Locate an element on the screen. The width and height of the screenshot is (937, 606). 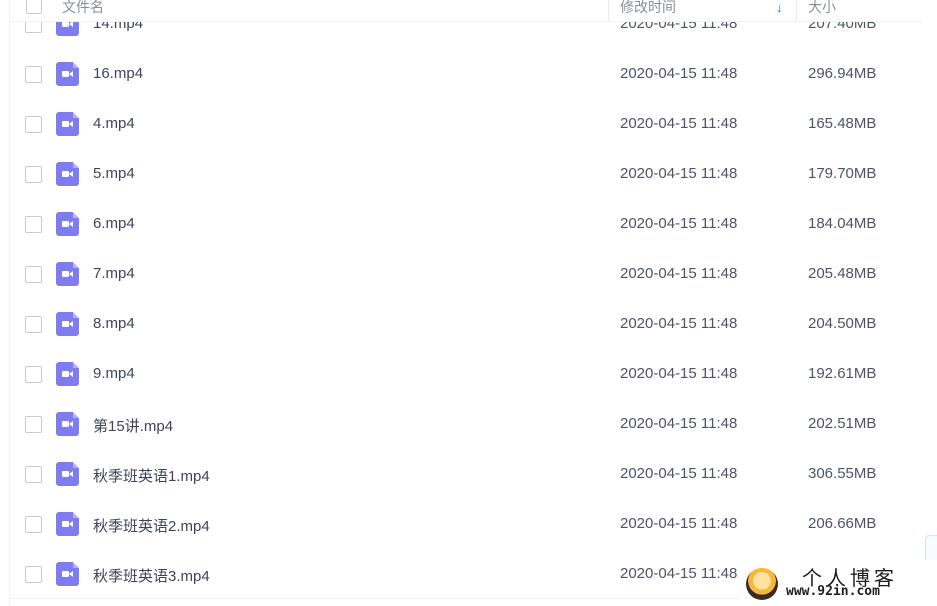
file-size: 206.66MB is located at coordinates (842, 523).